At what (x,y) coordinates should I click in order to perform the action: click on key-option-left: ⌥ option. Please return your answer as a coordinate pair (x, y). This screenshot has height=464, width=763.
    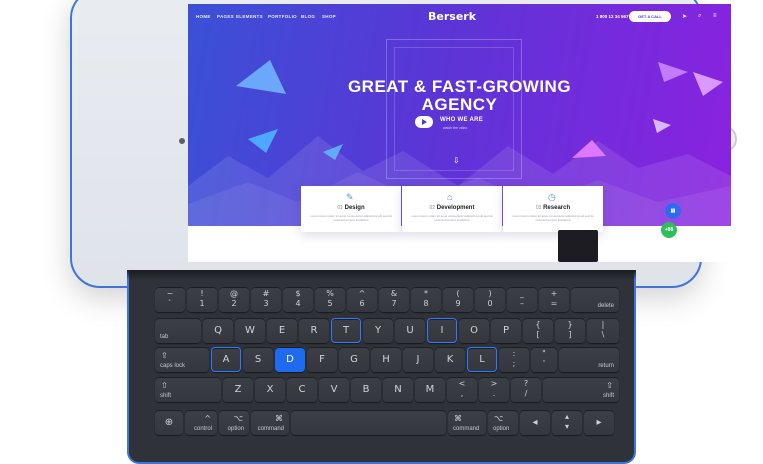
    Looking at the image, I should click on (234, 422).